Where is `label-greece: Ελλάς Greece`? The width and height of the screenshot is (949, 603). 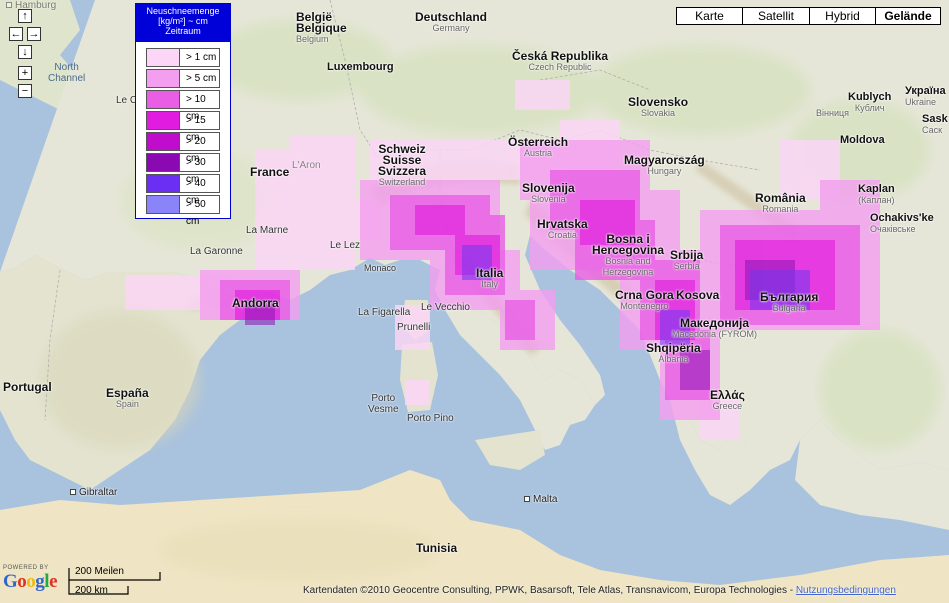 label-greece: Ελλάς Greece is located at coordinates (727, 399).